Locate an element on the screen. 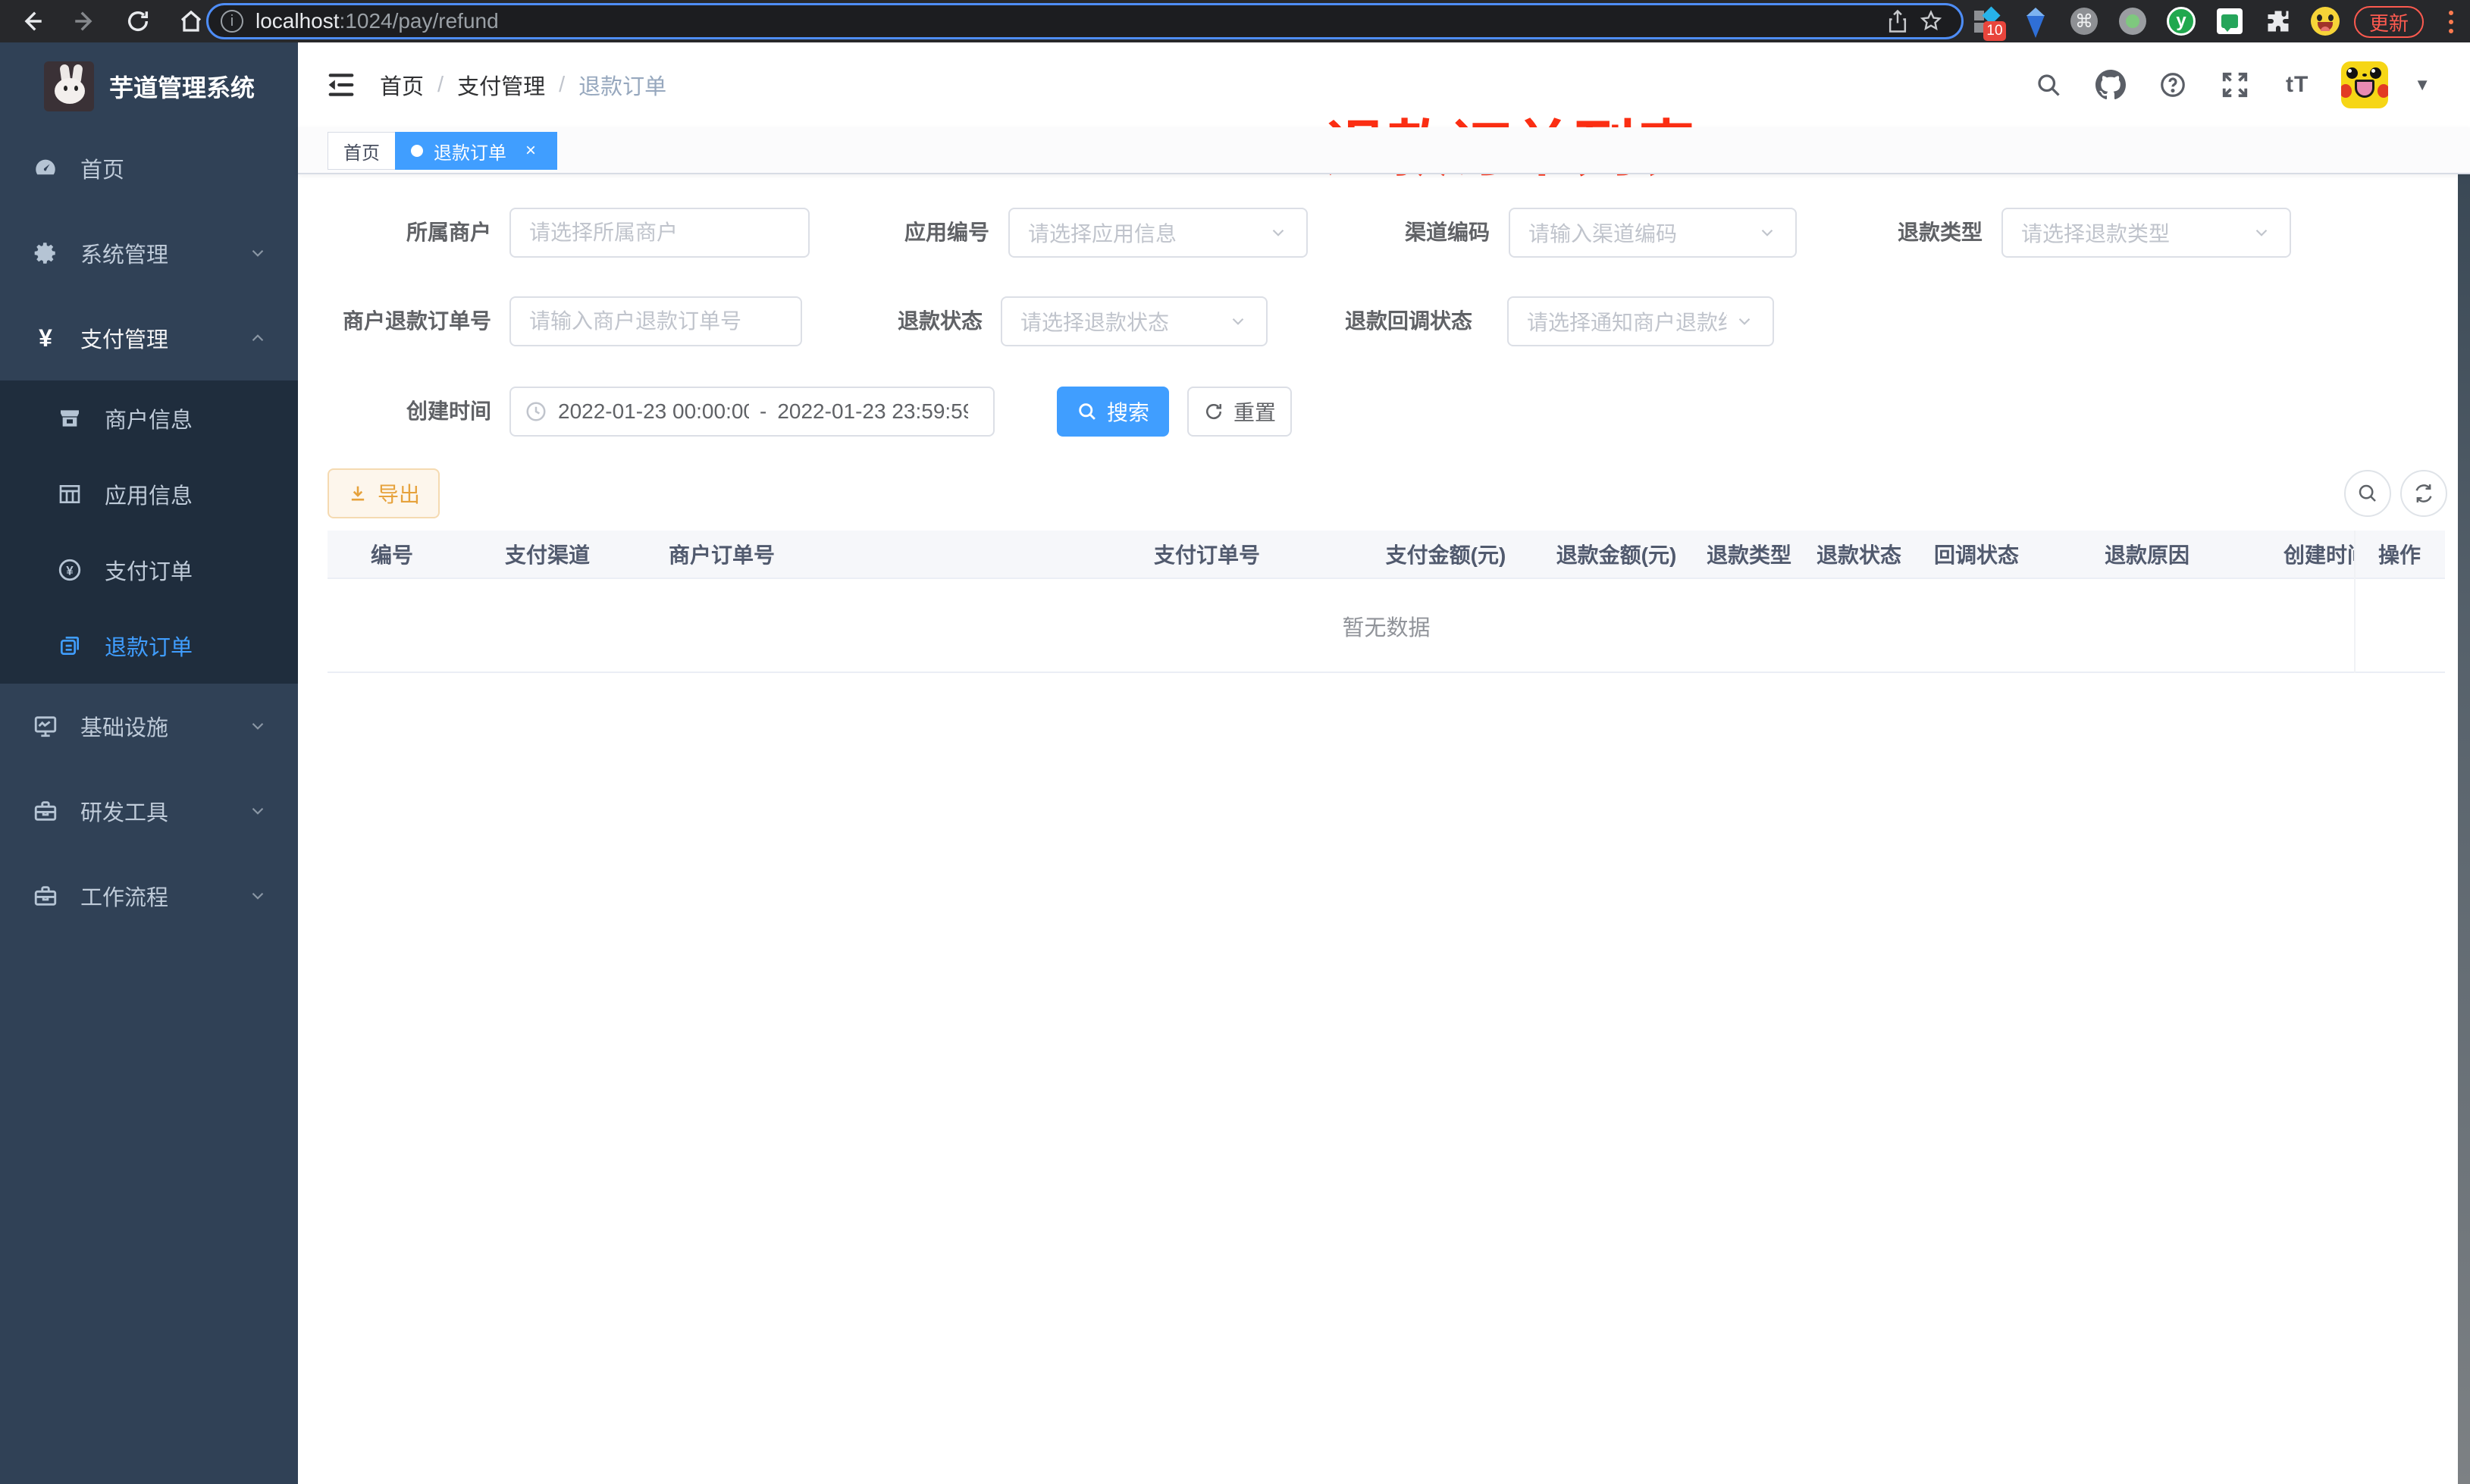 Image resolution: width=2470 pixels, height=1484 pixels. export-button: 导出 is located at coordinates (384, 493).